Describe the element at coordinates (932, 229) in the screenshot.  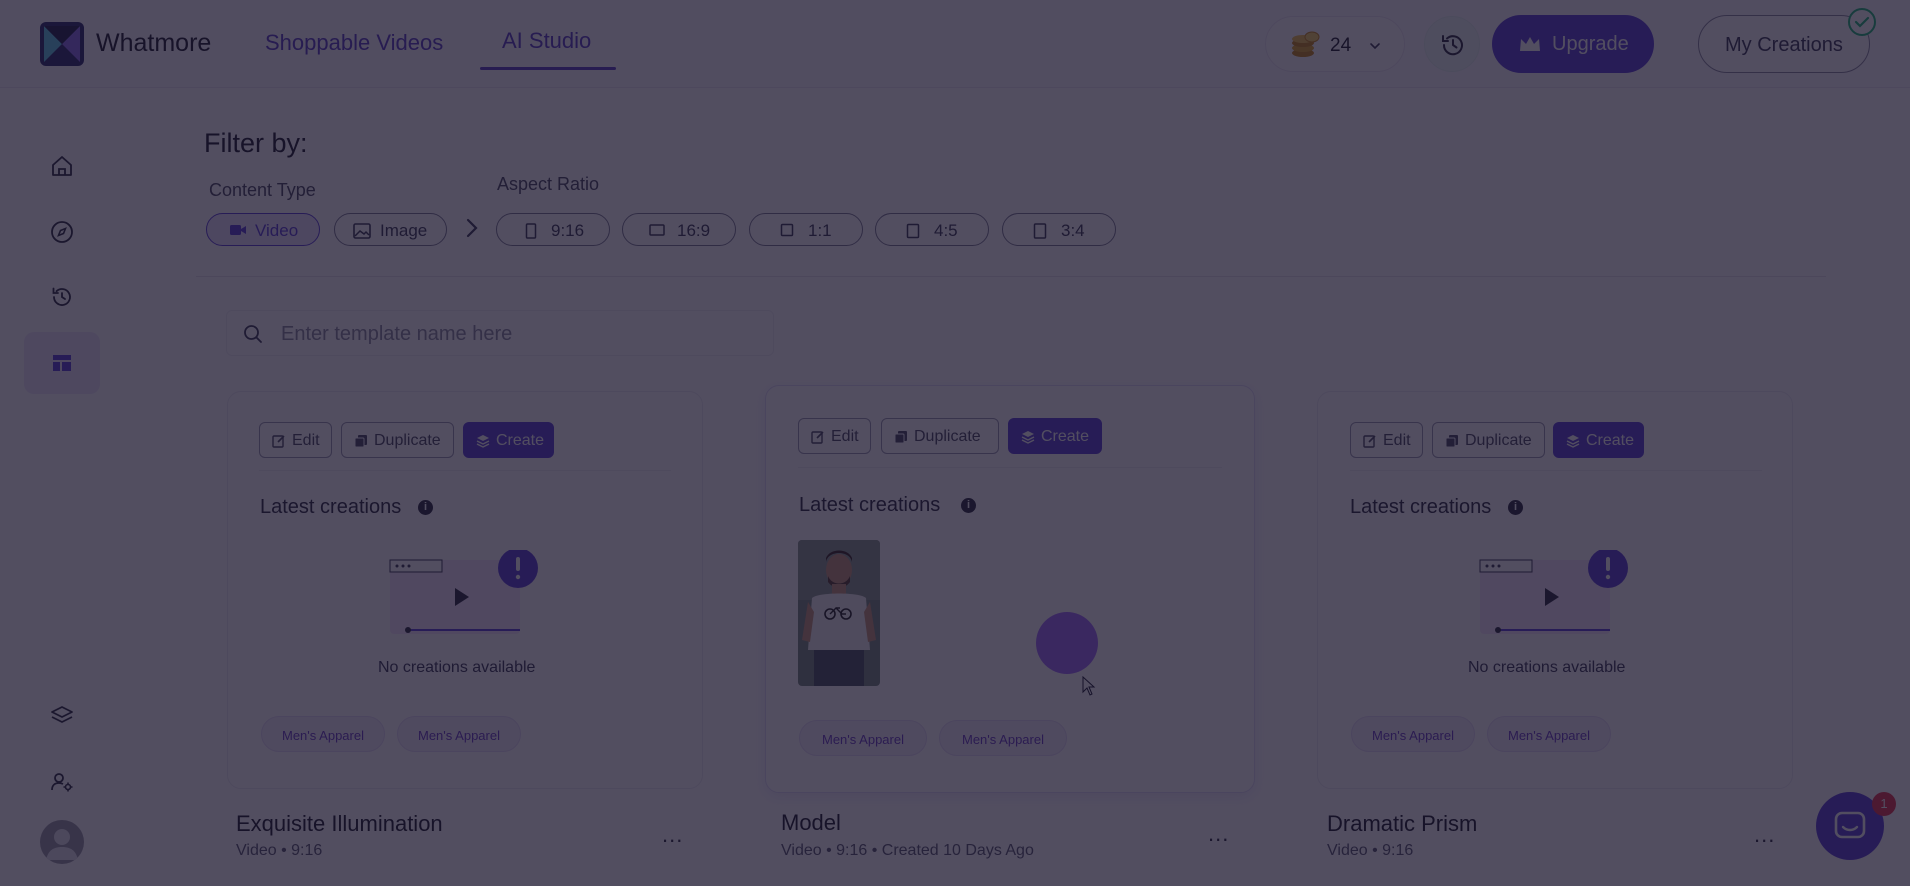
I see `filter-chip-ratio-4-5: 4:5` at that location.